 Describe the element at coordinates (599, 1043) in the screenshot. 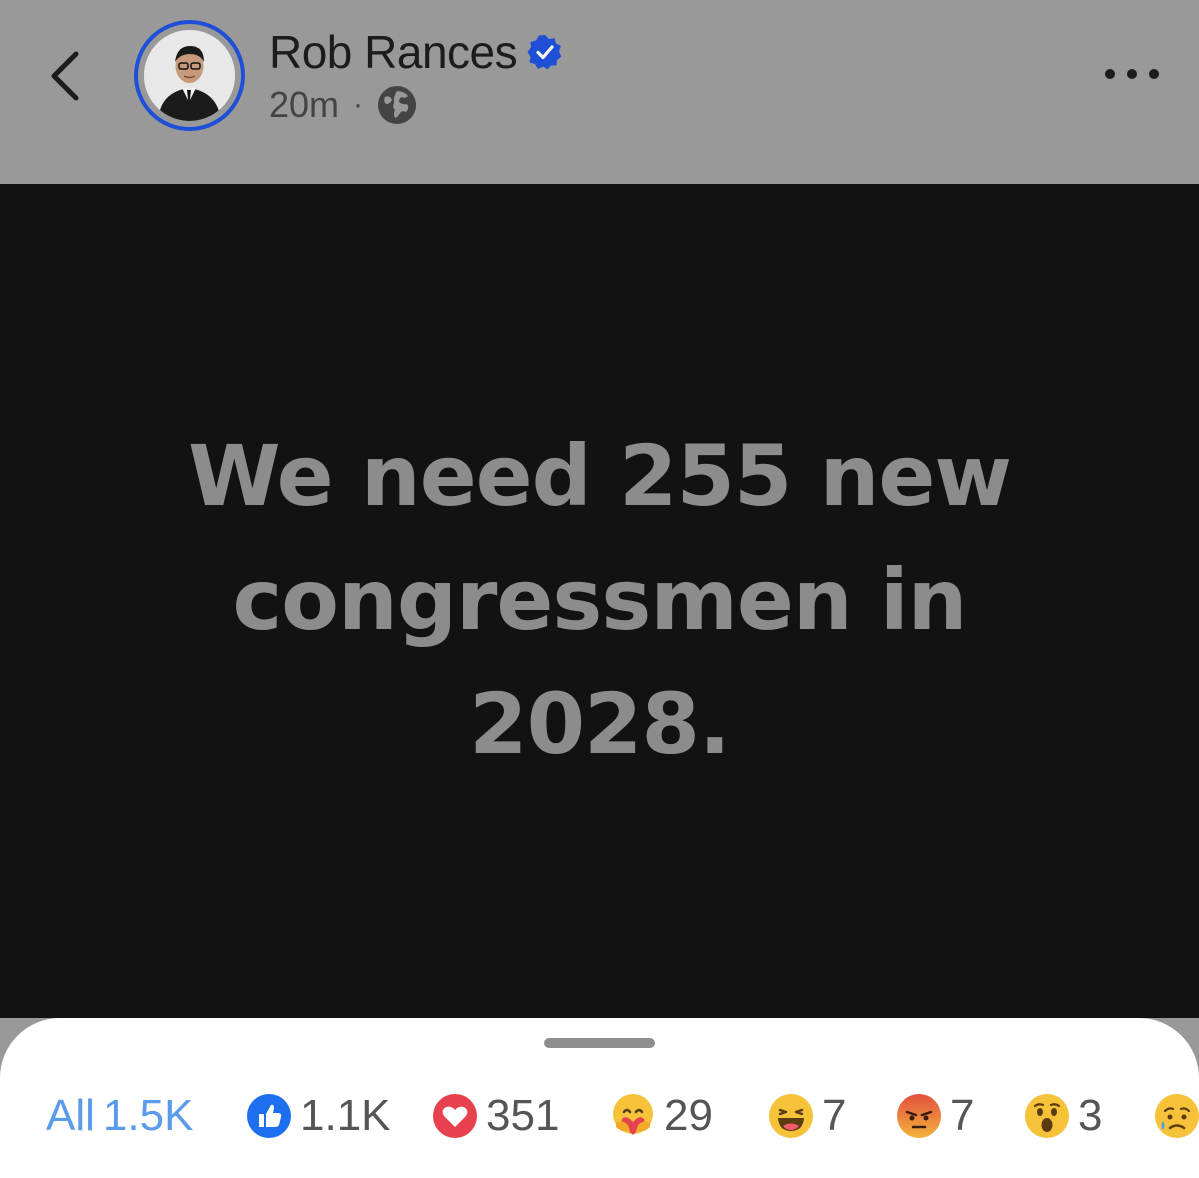

I see `sheet-grabber` at that location.